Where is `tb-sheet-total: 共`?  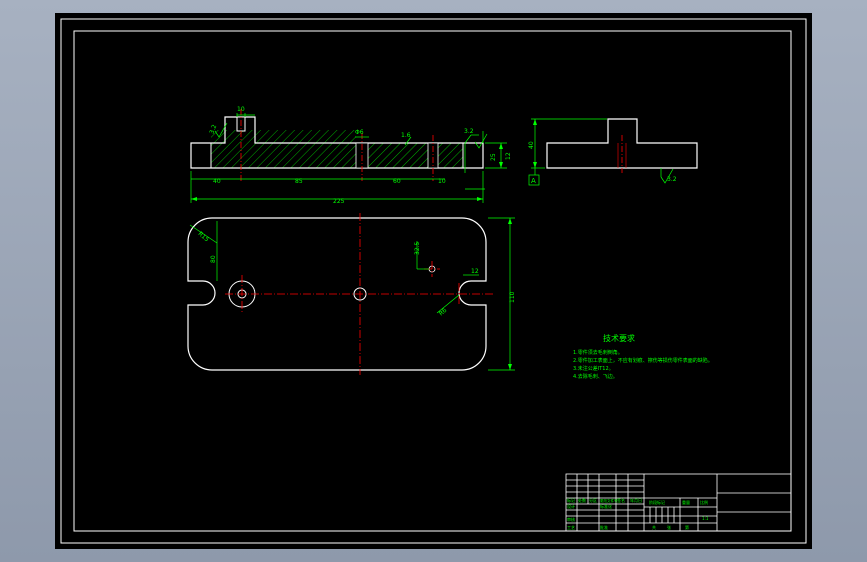 tb-sheet-total: 共 is located at coordinates (654, 527).